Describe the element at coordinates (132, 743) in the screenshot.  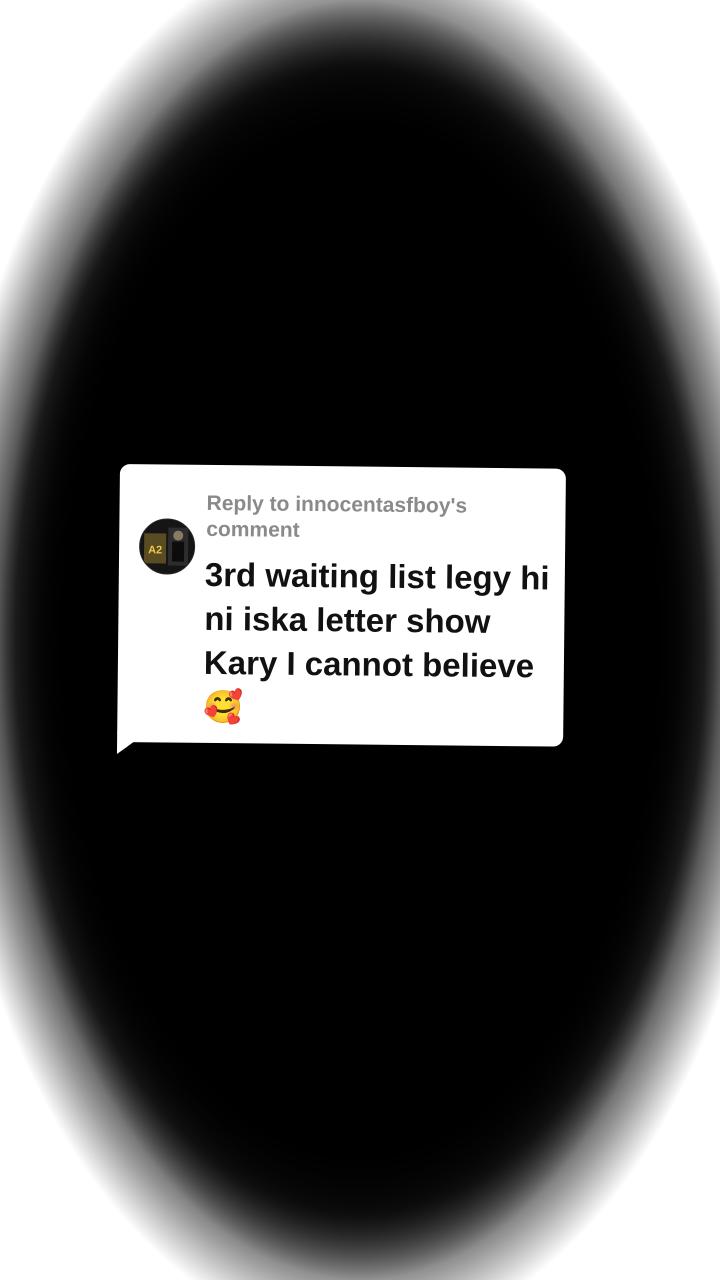
I see `bubble-tail` at that location.